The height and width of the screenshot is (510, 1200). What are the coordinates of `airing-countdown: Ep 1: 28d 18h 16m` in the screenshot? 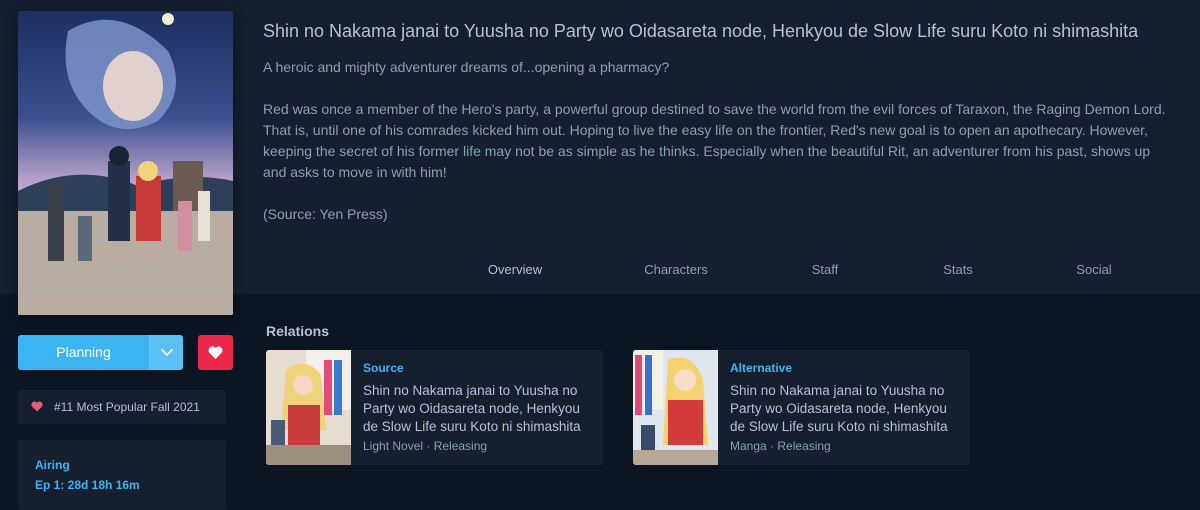 It's located at (87, 485).